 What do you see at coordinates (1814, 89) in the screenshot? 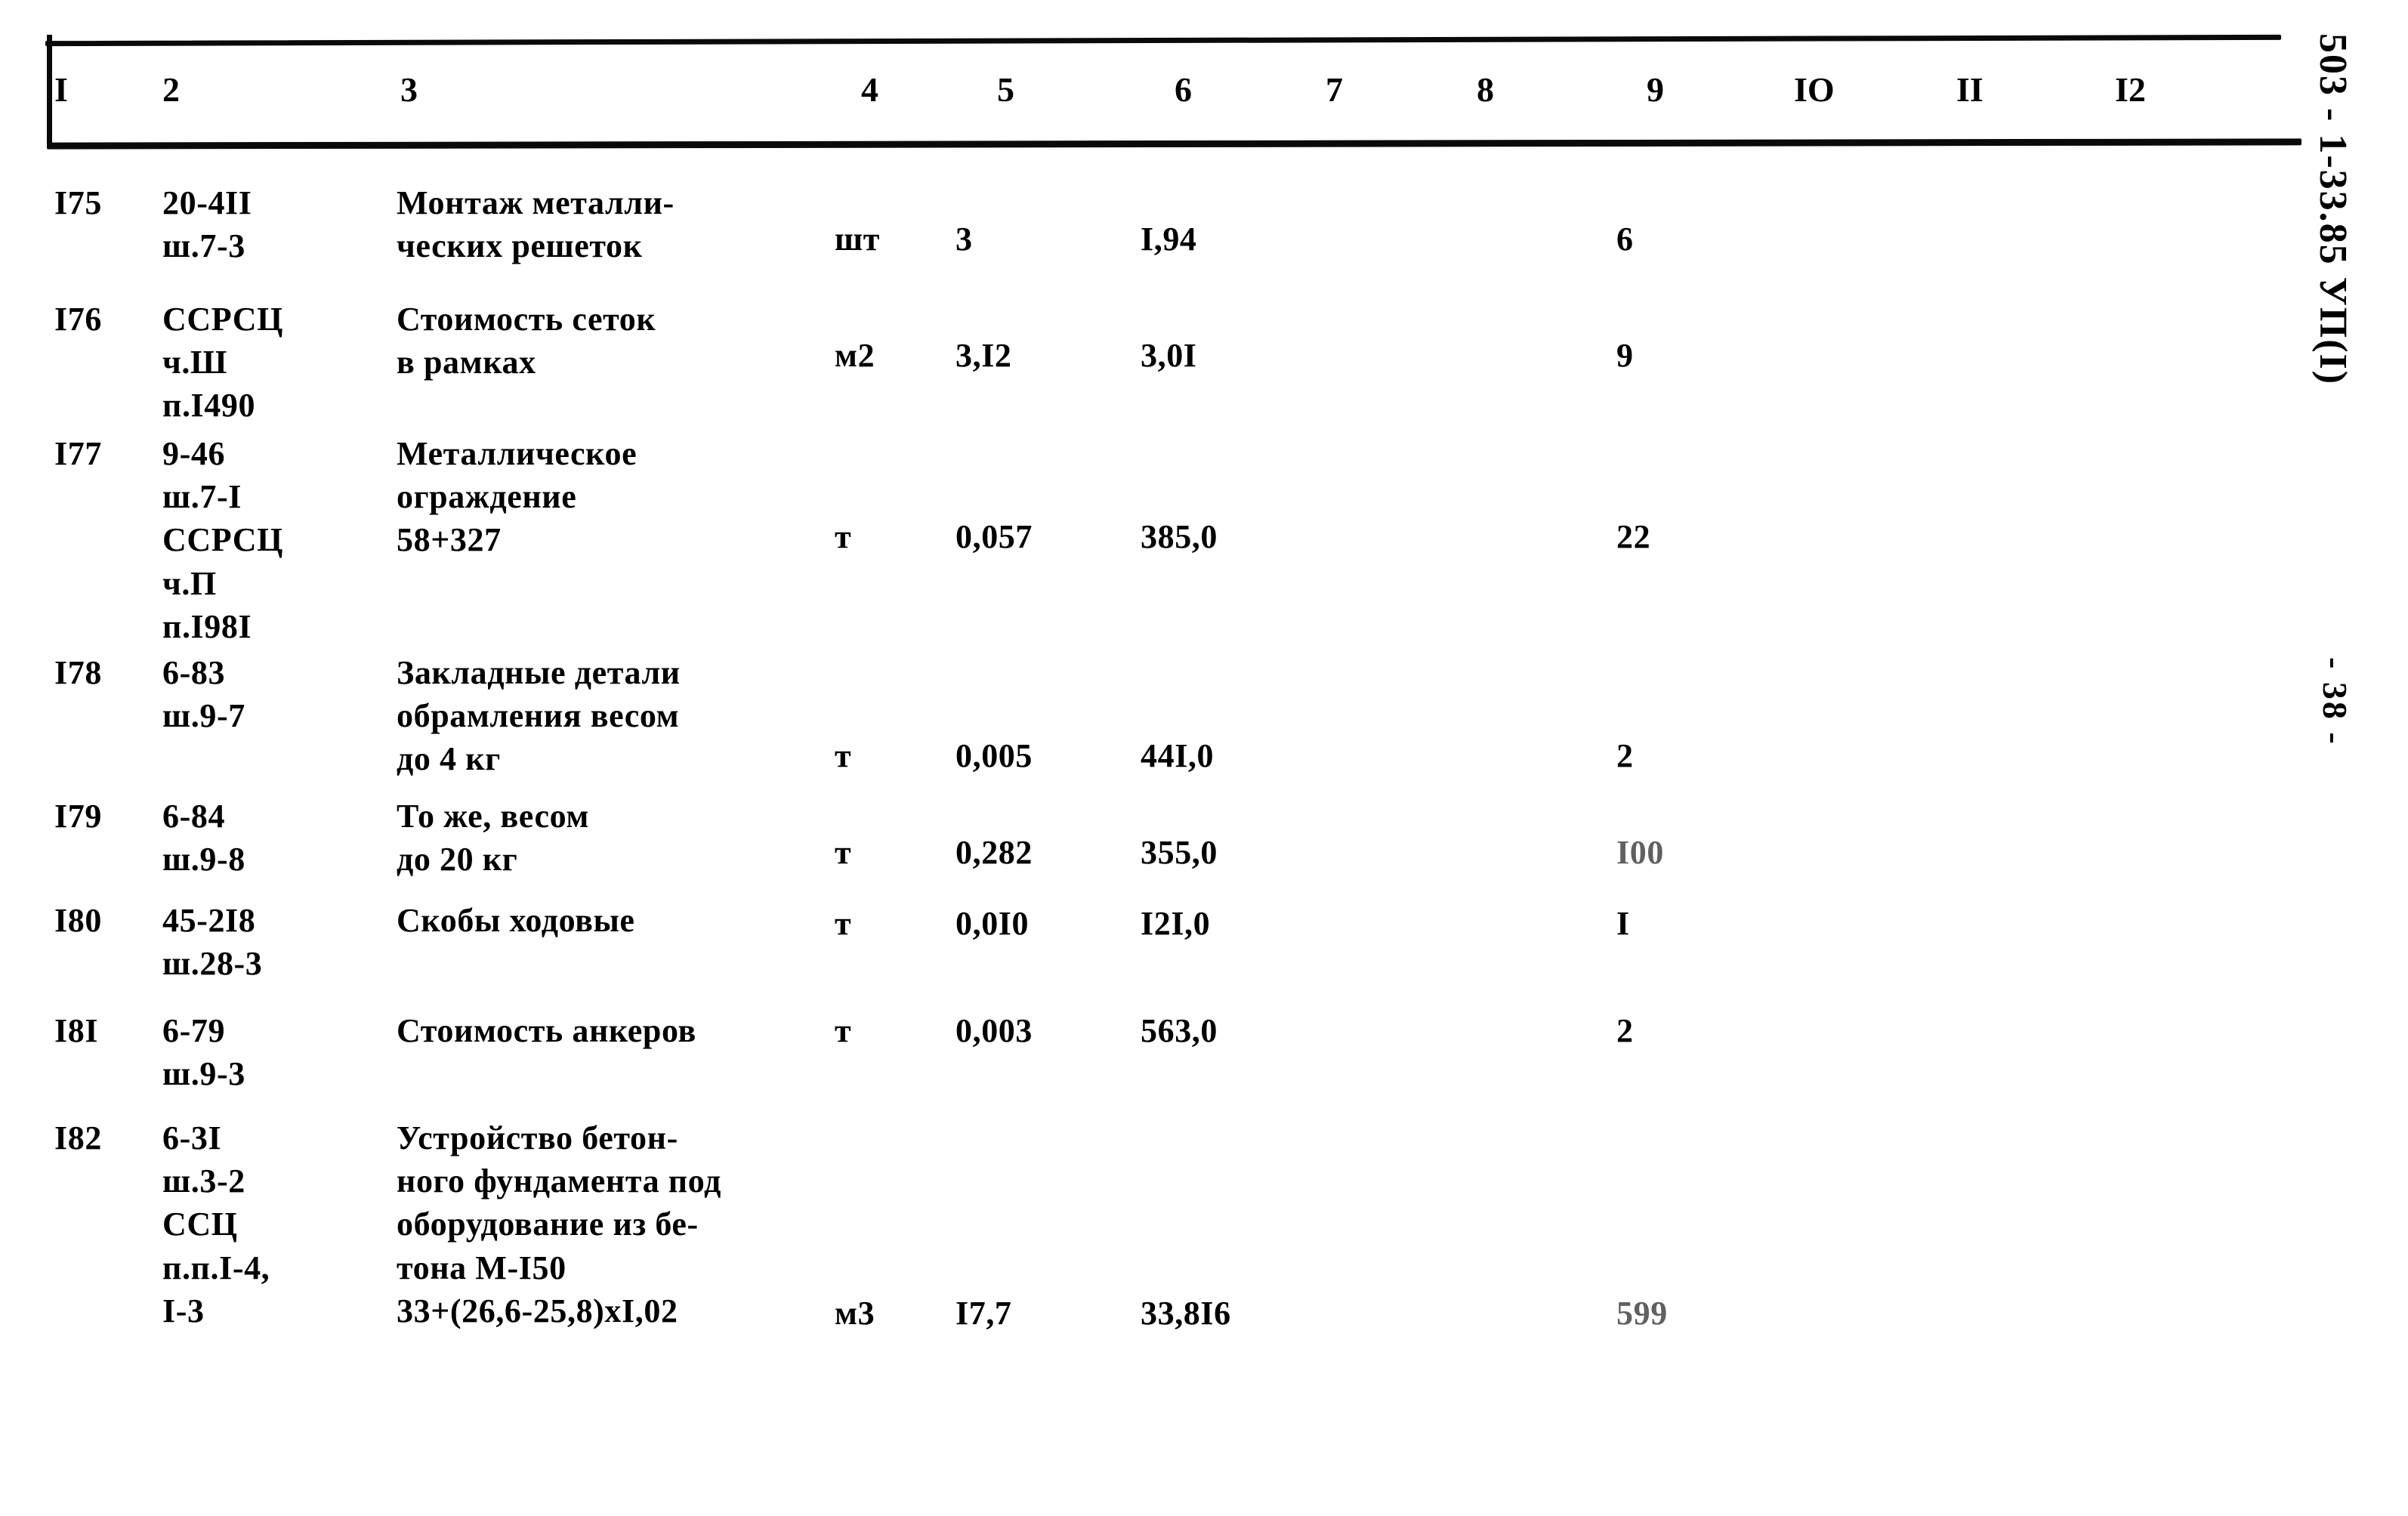
I see `column-header-10: IO` at bounding box center [1814, 89].